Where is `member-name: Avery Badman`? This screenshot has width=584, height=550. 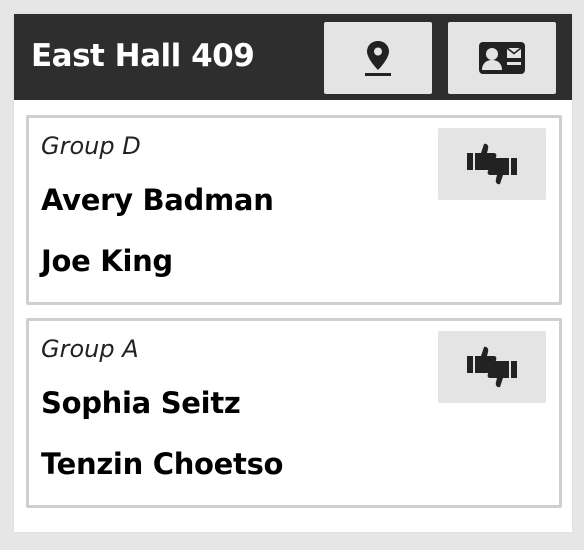
member-name: Avery Badman is located at coordinates (157, 200).